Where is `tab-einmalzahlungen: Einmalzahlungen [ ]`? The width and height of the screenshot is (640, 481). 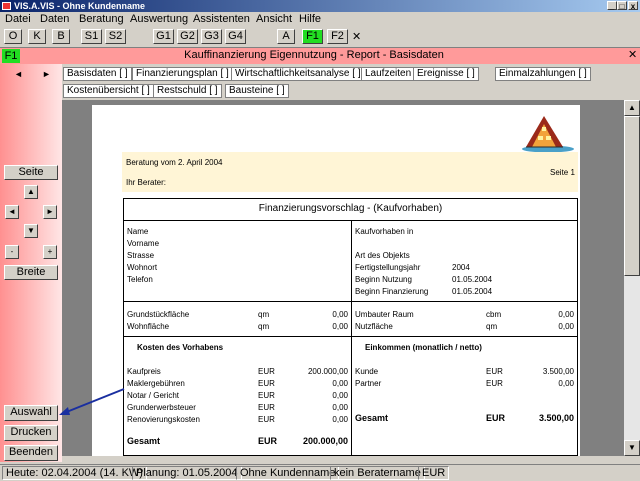 tab-einmalzahlungen: Einmalzahlungen [ ] is located at coordinates (543, 74).